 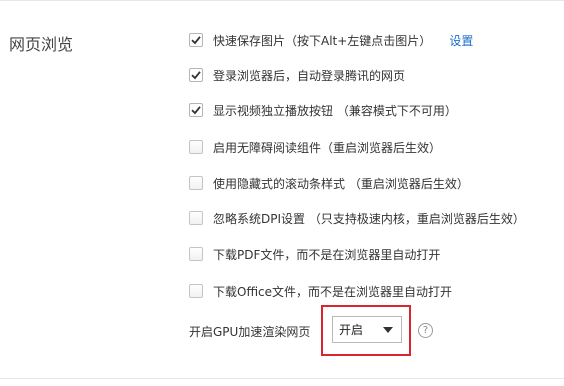 I want to click on option-accessibility-reader: 启用无障碍阅读组件（重启浏览器后生效）, so click(x=315, y=147).